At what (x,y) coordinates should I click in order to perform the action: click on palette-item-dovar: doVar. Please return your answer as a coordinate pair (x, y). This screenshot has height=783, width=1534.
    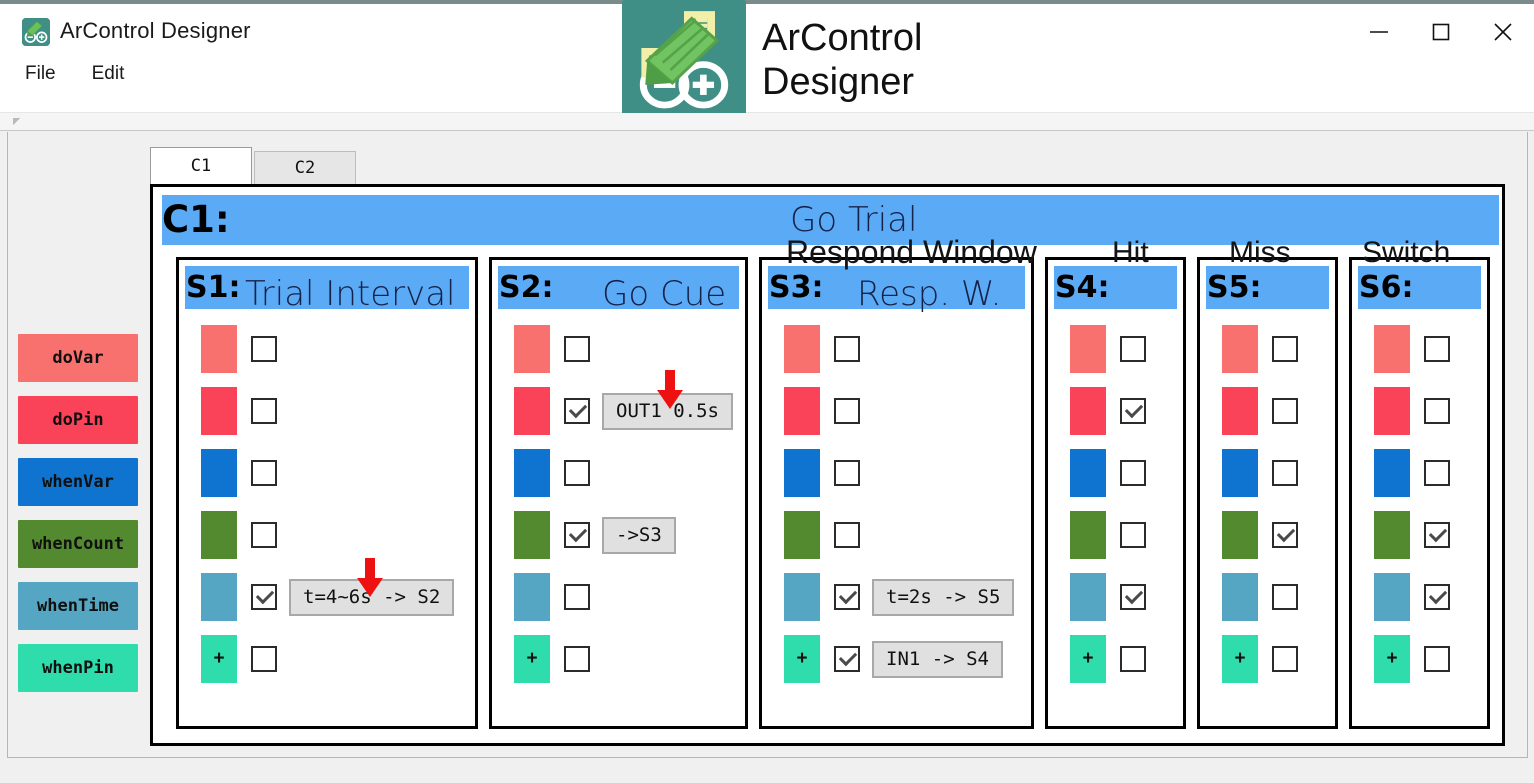
    Looking at the image, I should click on (78, 358).